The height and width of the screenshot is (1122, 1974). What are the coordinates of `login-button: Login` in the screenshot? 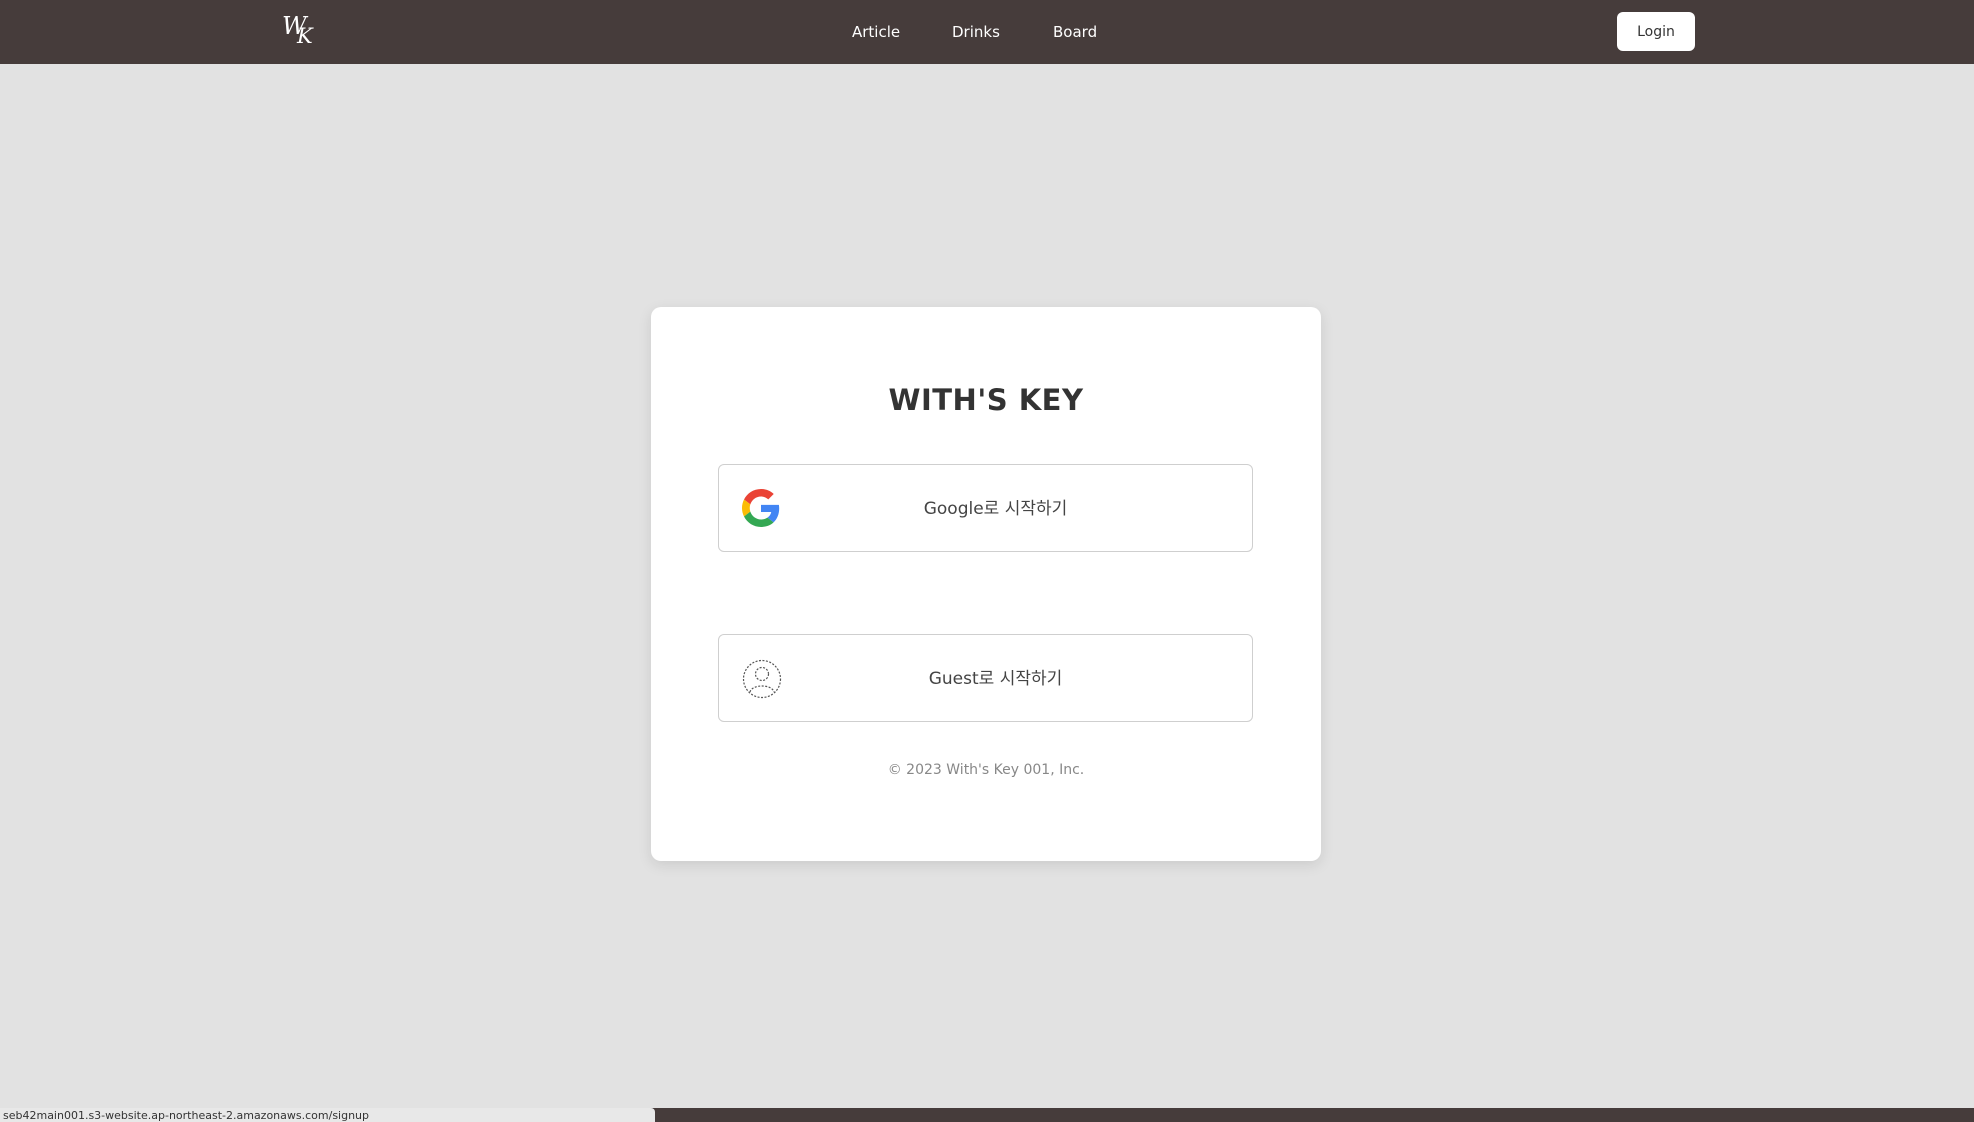 It's located at (1656, 31).